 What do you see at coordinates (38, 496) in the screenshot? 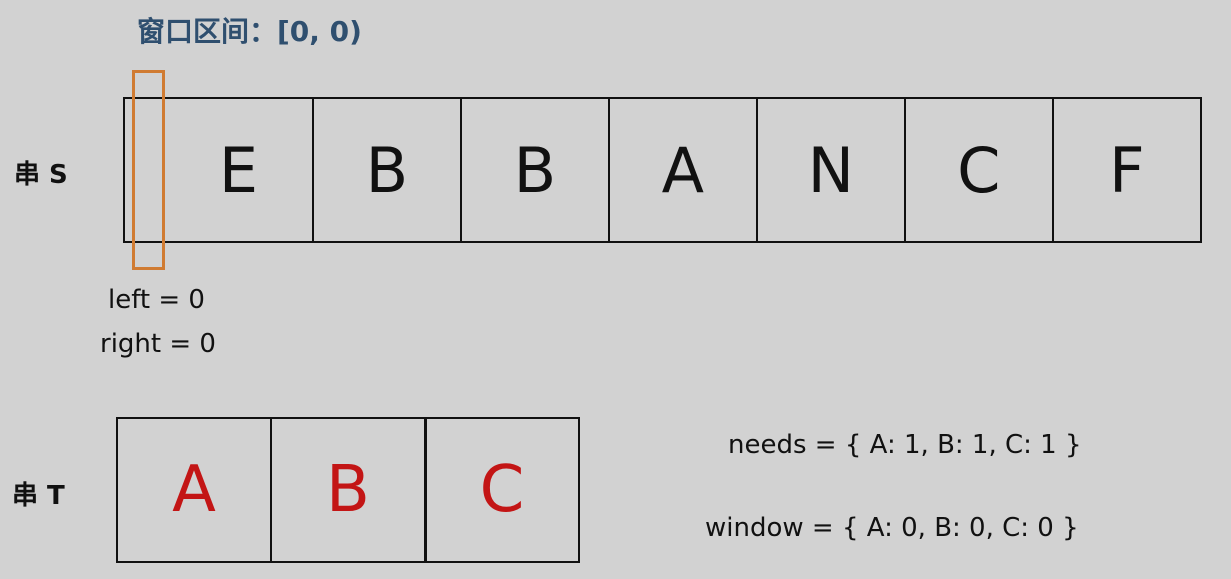
I see `string-t-label: 串 T` at bounding box center [38, 496].